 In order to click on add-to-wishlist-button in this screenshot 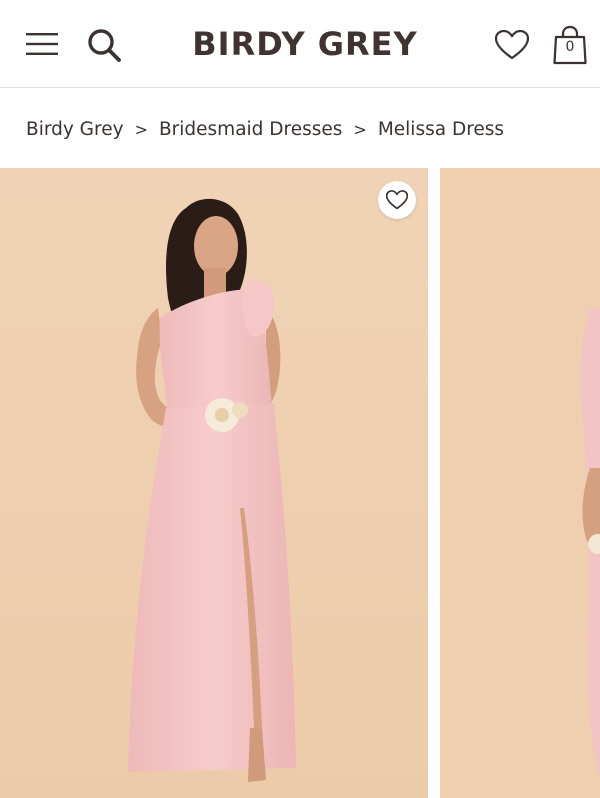, I will do `click(397, 200)`.